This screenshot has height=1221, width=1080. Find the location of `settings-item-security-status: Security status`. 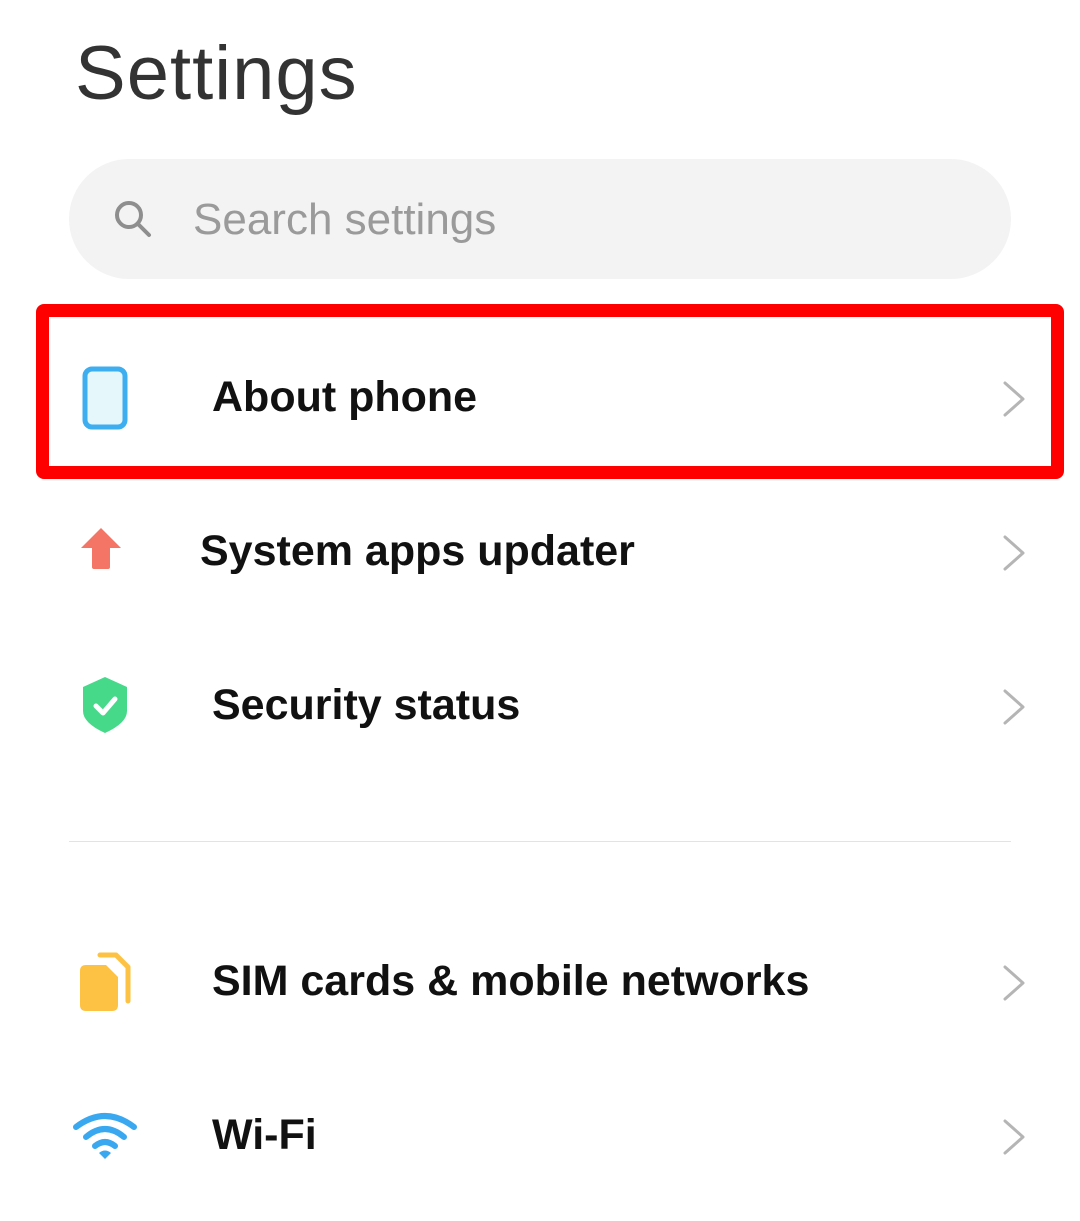

settings-item-security-status: Security status is located at coordinates (540, 706).